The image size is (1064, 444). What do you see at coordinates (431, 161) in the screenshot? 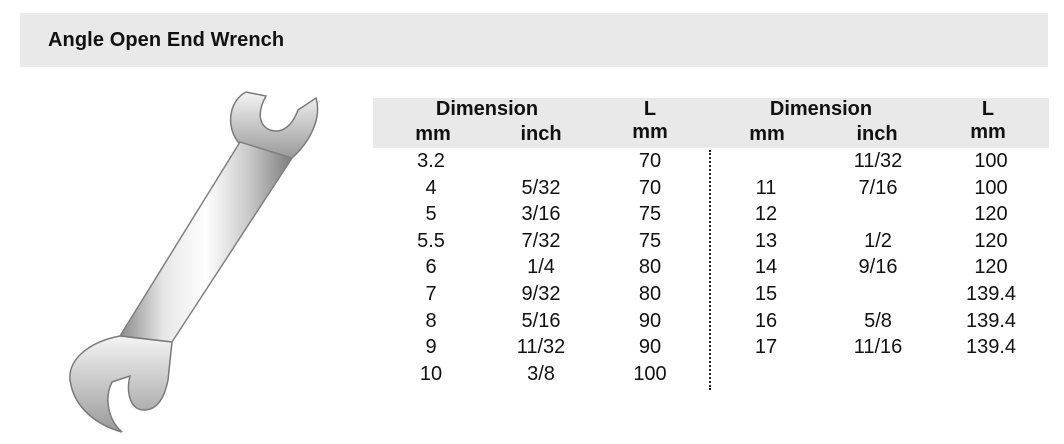
I see `left-mm-cell: 3.2` at bounding box center [431, 161].